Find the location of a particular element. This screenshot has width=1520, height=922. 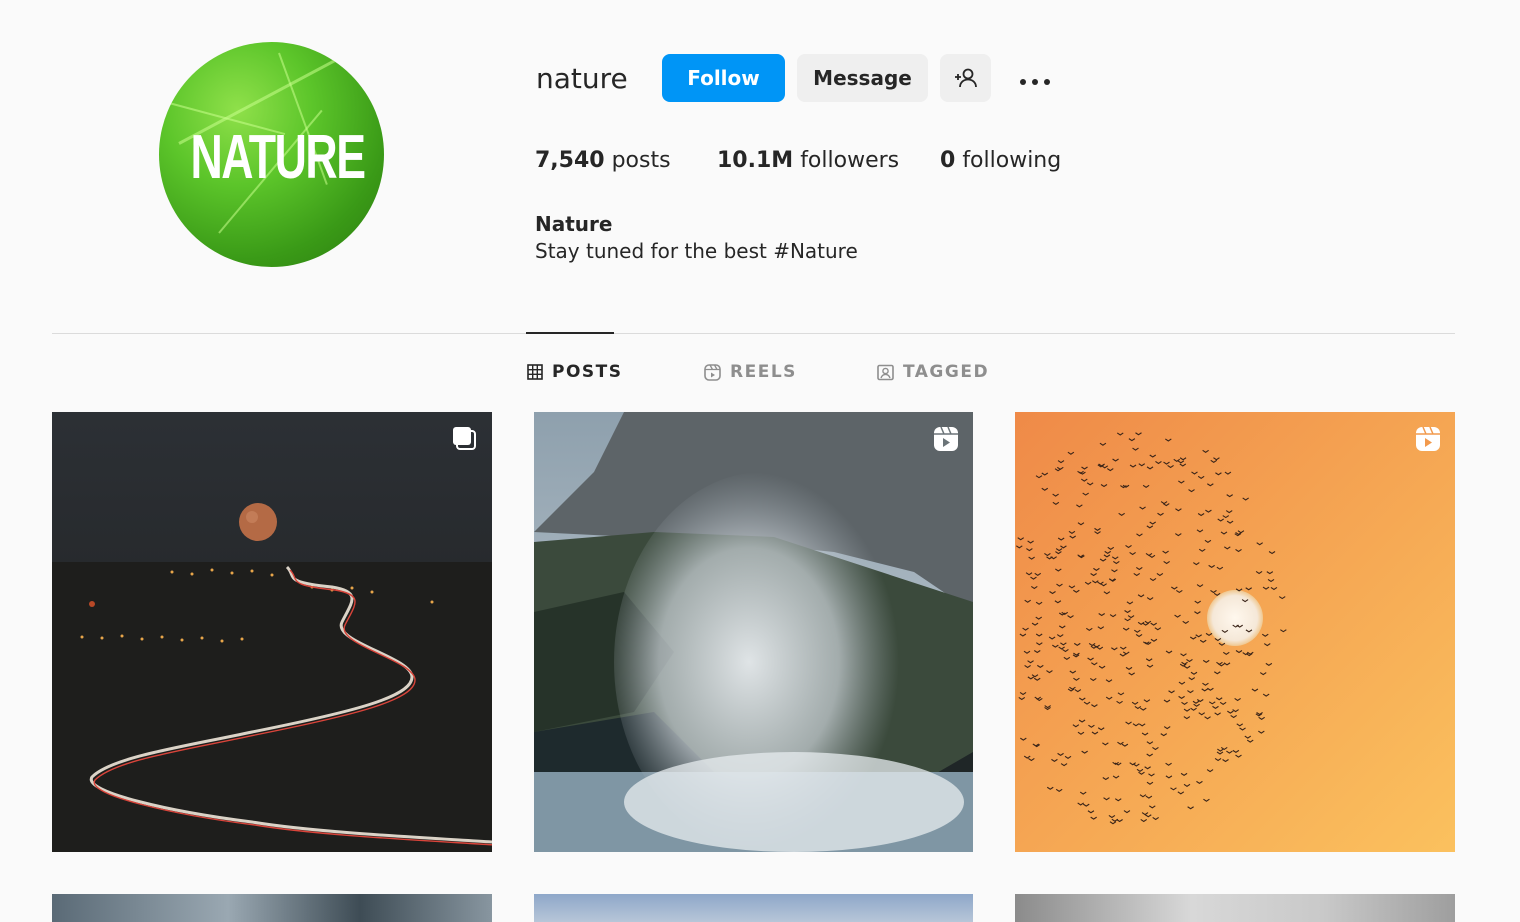

message-button: Message is located at coordinates (862, 78).